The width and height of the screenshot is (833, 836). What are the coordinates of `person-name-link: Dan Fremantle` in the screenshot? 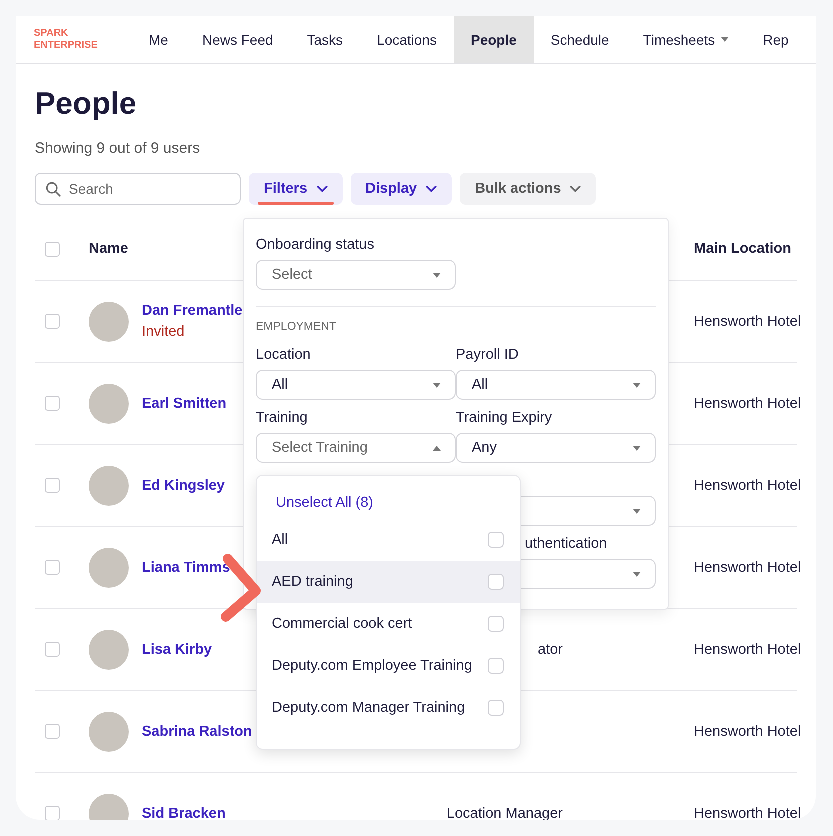 It's located at (192, 311).